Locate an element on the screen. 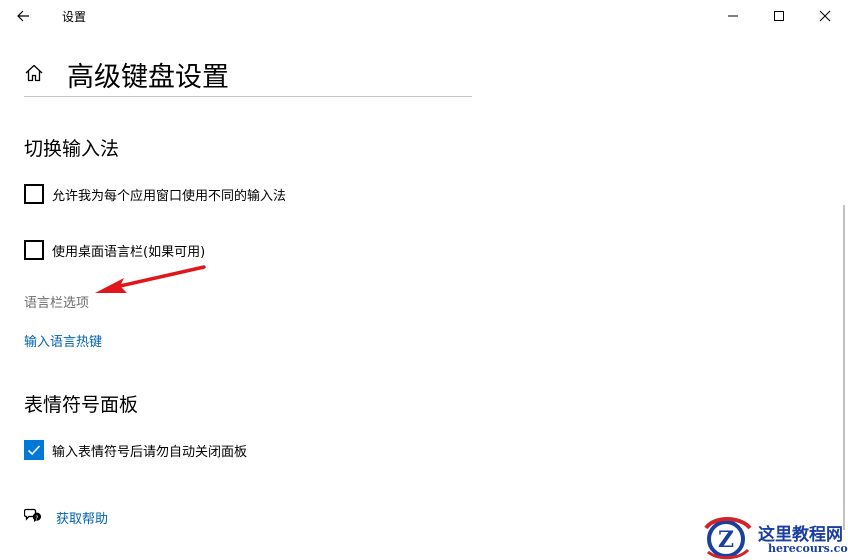 This screenshot has height=560, width=848. section-heading-emoji-panel: 表情符号面板 is located at coordinates (81, 405).